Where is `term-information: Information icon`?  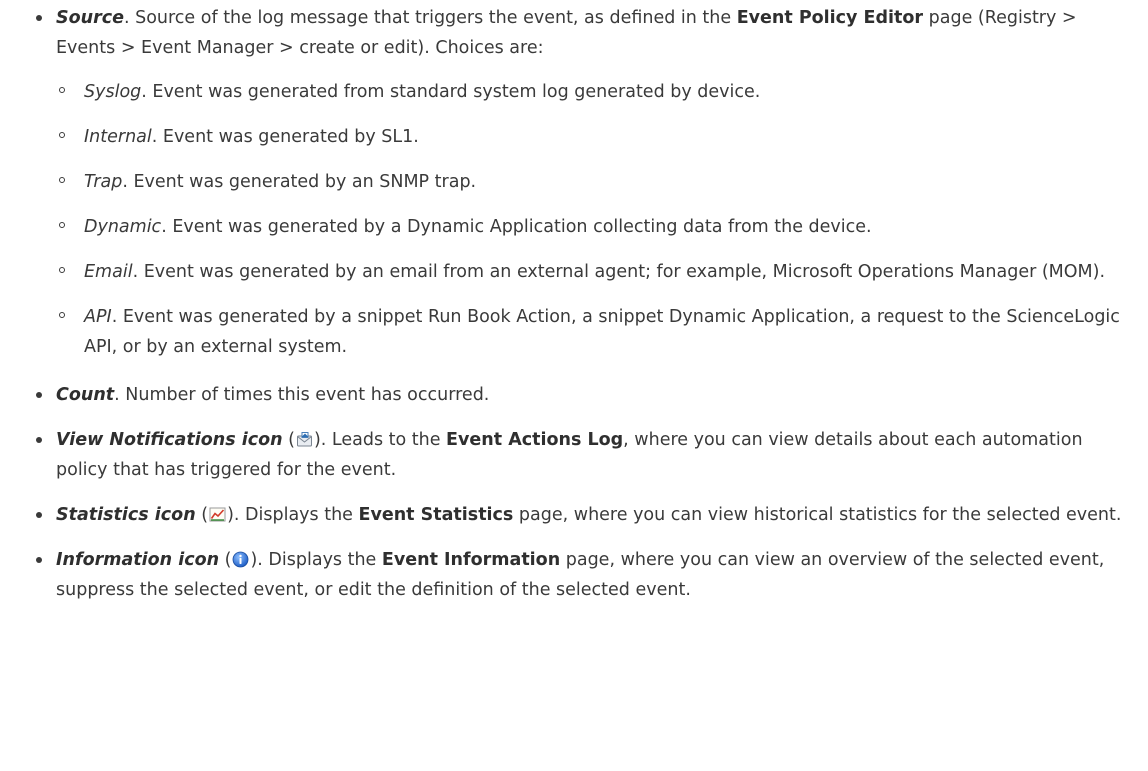
term-information: Information icon is located at coordinates (138, 560).